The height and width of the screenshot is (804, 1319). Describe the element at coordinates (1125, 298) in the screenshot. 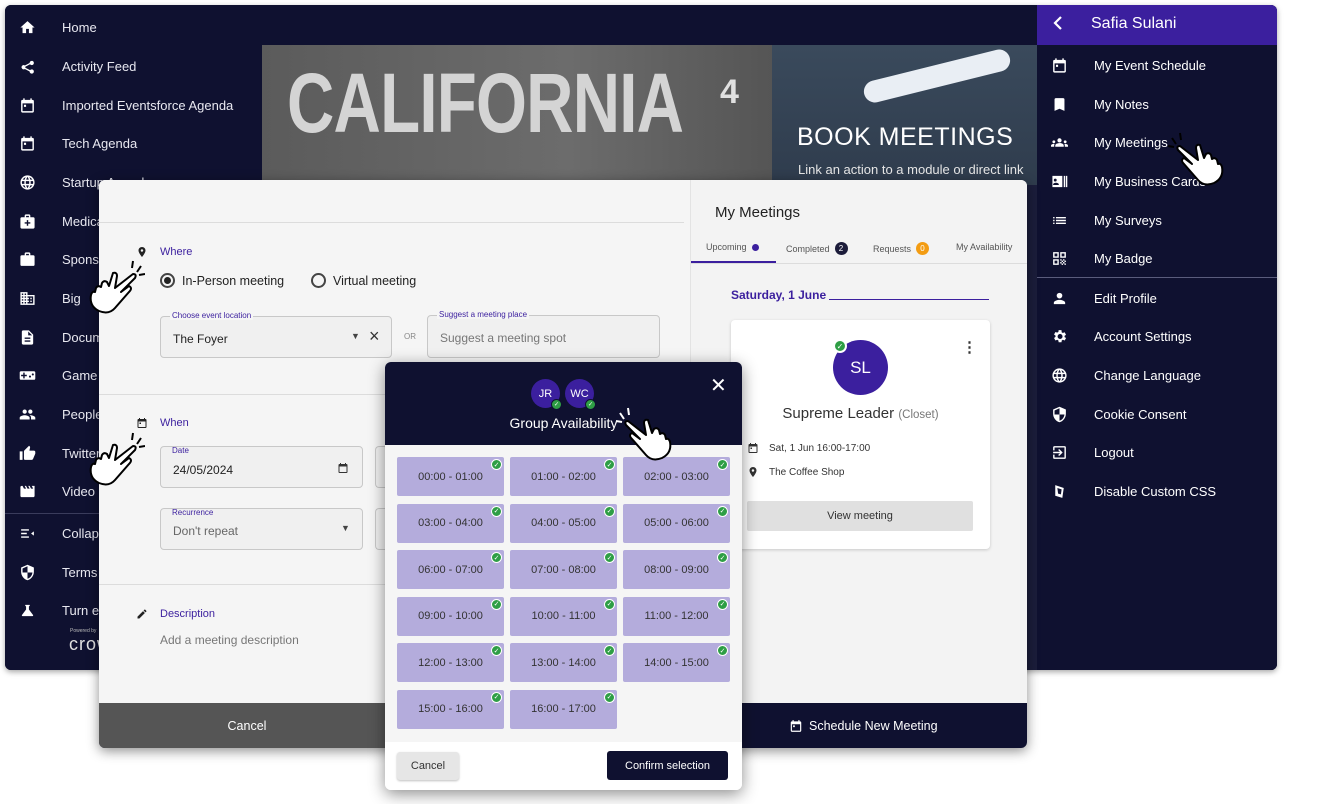

I see `user-menu-label: Edit Profile` at that location.